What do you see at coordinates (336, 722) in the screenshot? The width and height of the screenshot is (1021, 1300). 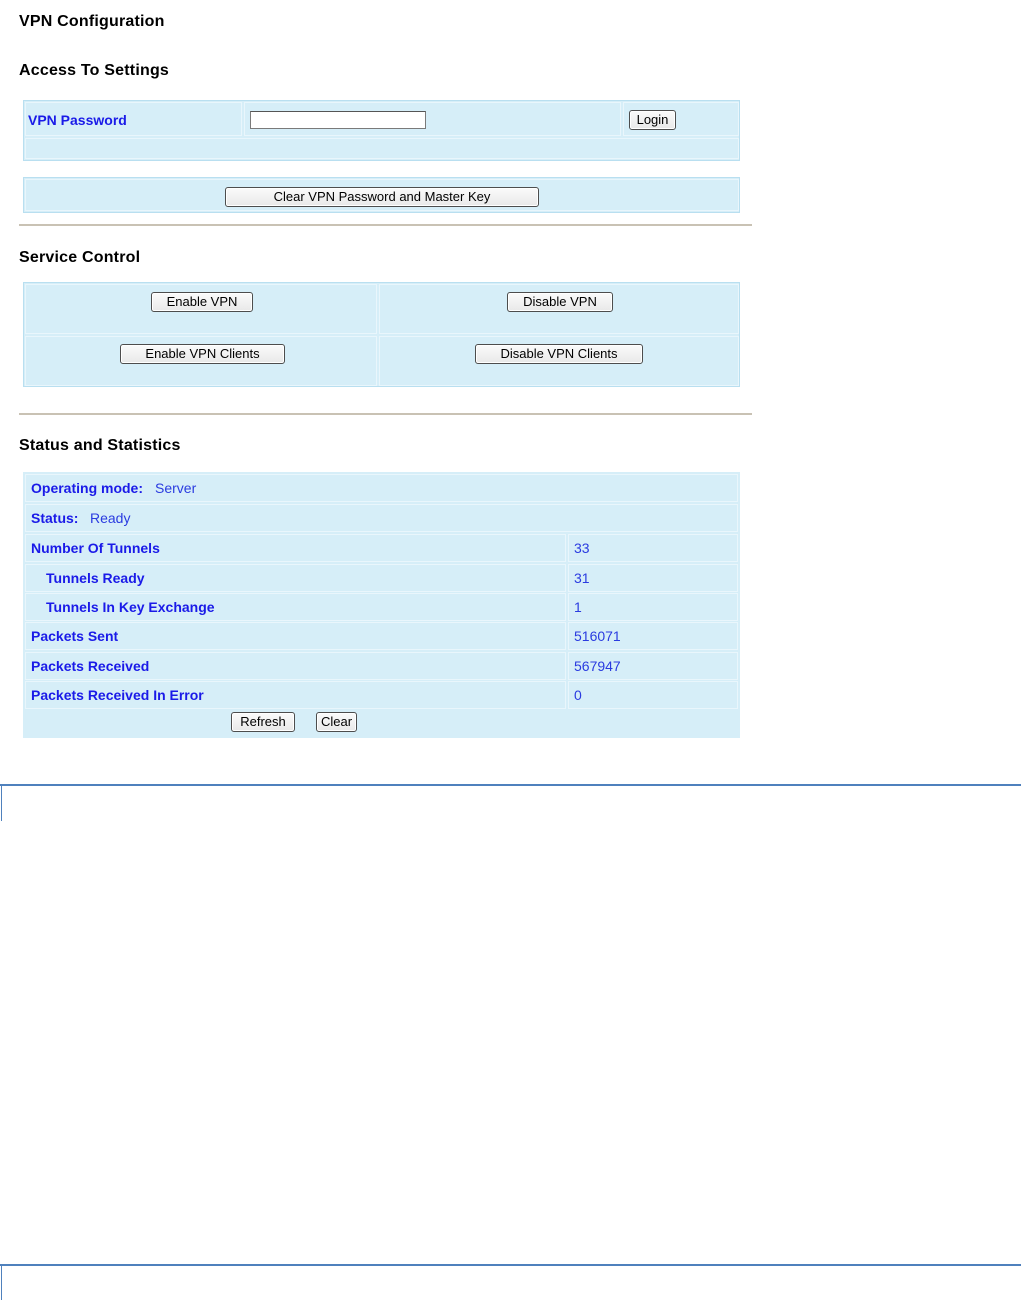 I see `clear-stats-button: Clear` at bounding box center [336, 722].